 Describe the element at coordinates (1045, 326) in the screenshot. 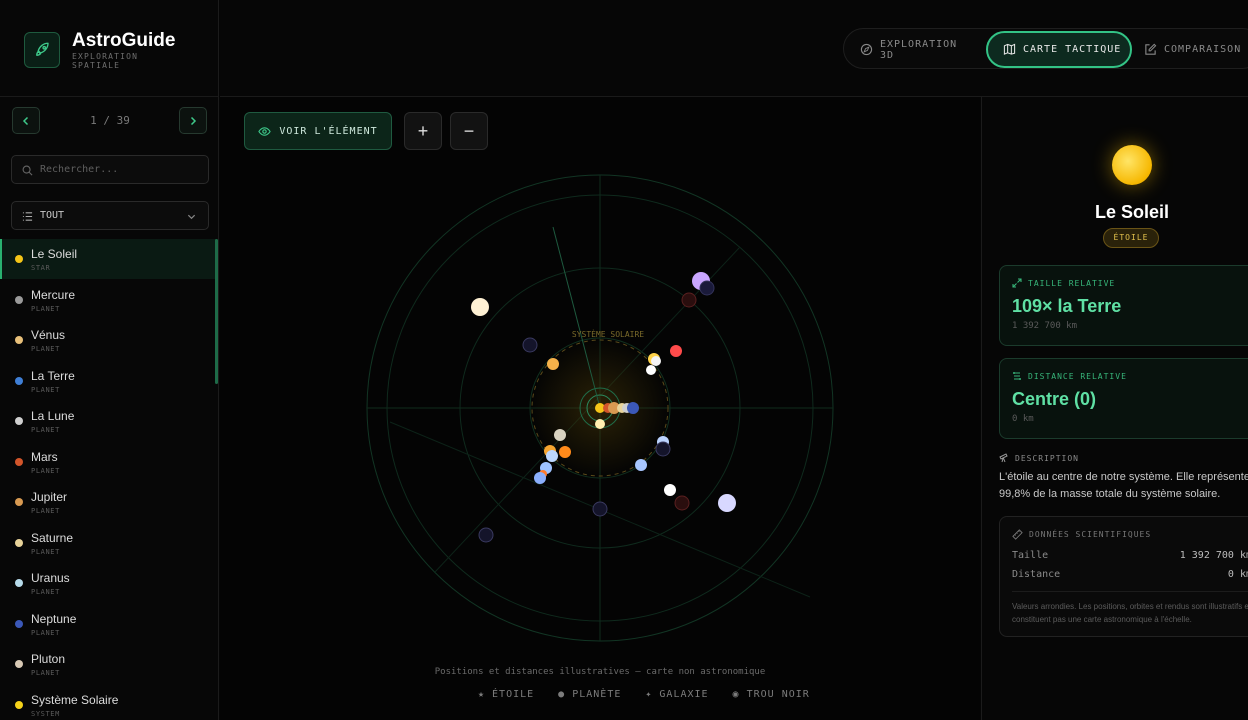

I see `size-km: 1 392 700 km` at that location.